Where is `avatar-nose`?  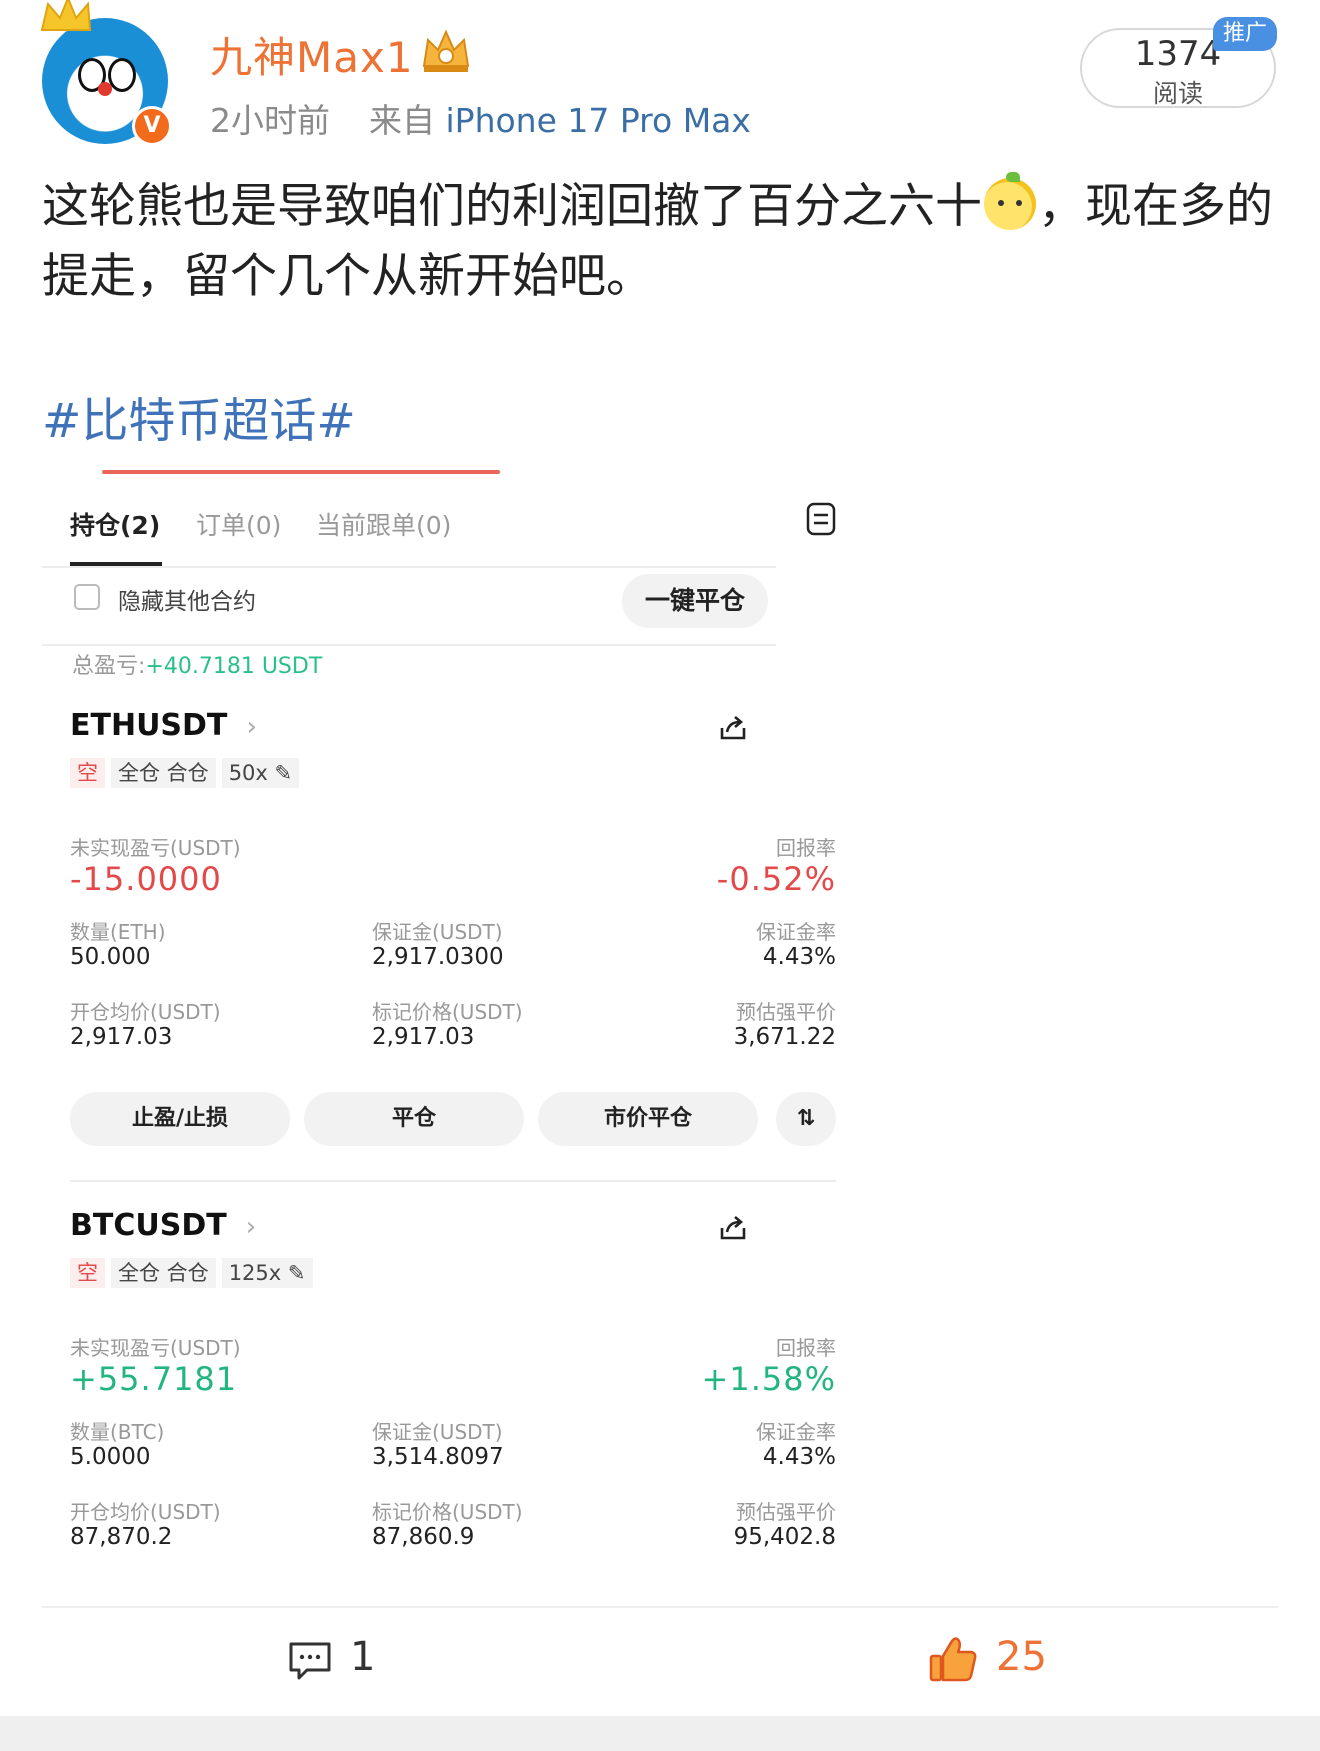 avatar-nose is located at coordinates (105, 89).